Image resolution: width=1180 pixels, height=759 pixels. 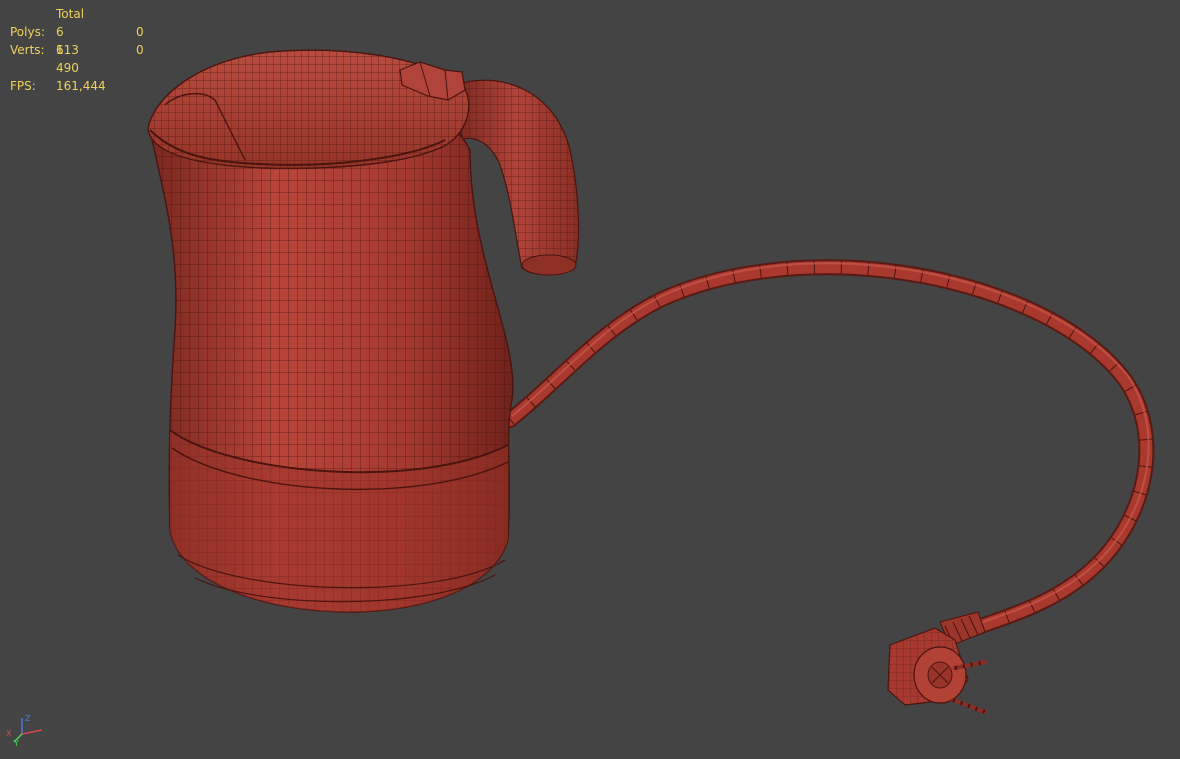 What do you see at coordinates (27, 50) in the screenshot?
I see `verts-label: Verts:` at bounding box center [27, 50].